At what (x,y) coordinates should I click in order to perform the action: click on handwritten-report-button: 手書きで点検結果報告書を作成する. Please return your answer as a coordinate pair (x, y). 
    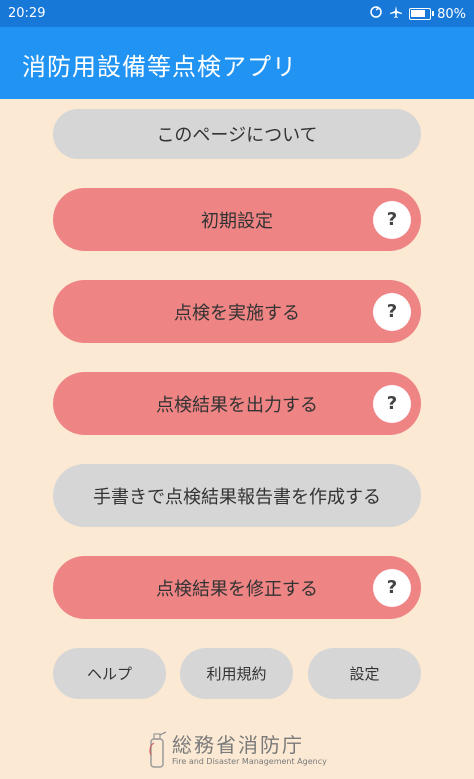
    Looking at the image, I should click on (237, 495).